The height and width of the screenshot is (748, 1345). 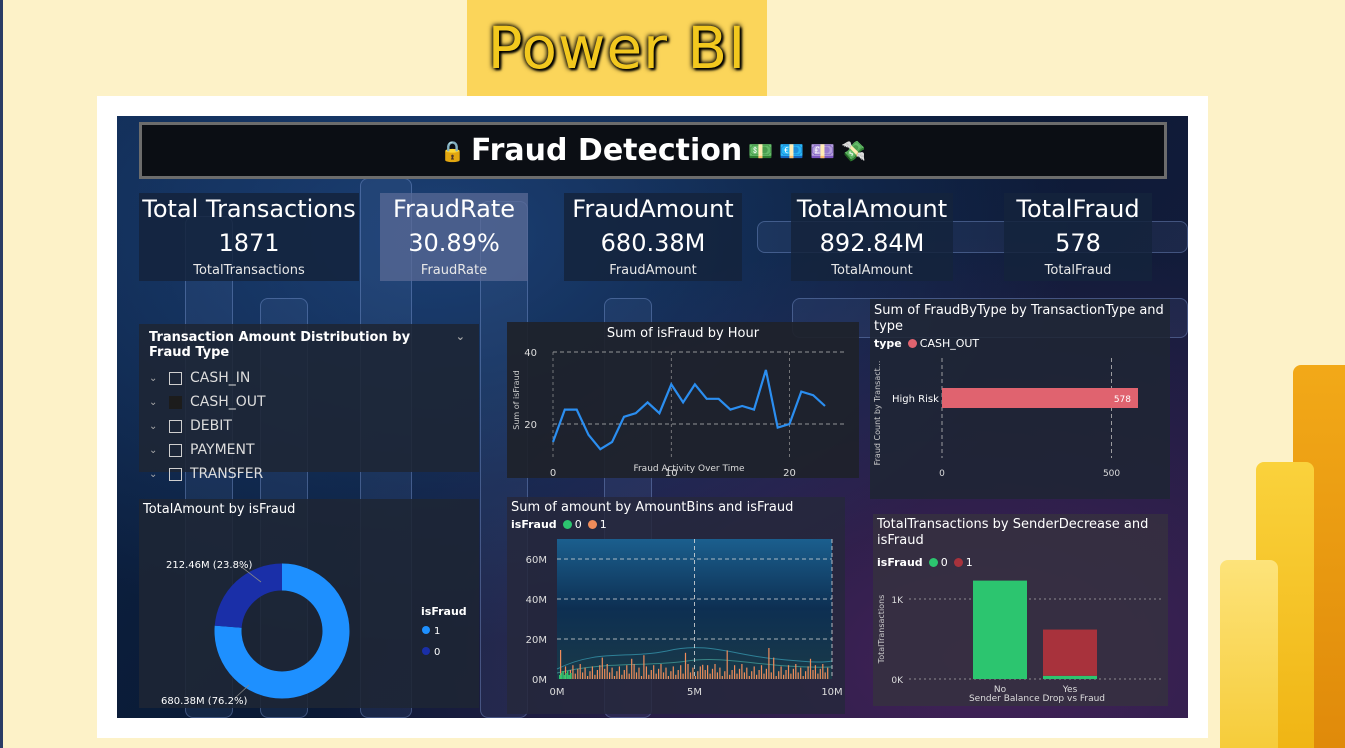 What do you see at coordinates (949, 343) in the screenshot?
I see `legend-label: CASH_OUT` at bounding box center [949, 343].